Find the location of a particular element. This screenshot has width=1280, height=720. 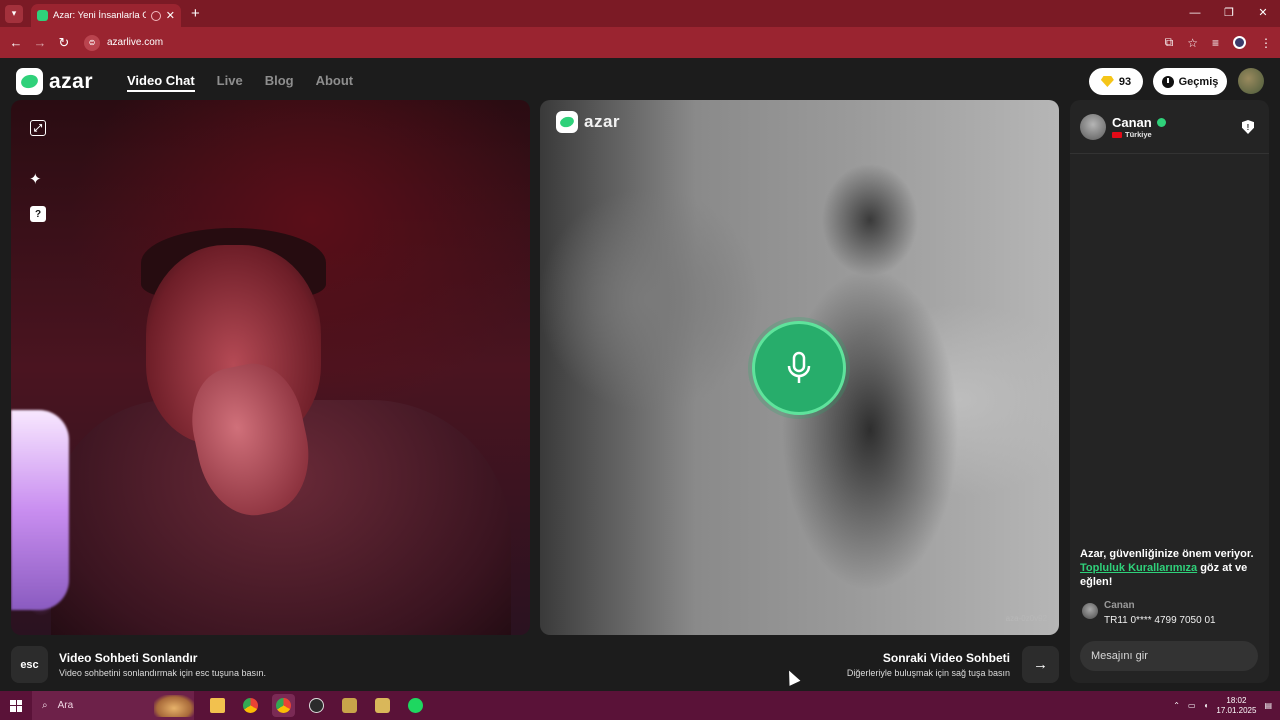

system-tray: ⌃ ▭ ◖ 18:02 17.01.2025 ▤ is located at coordinates (1226, 705).